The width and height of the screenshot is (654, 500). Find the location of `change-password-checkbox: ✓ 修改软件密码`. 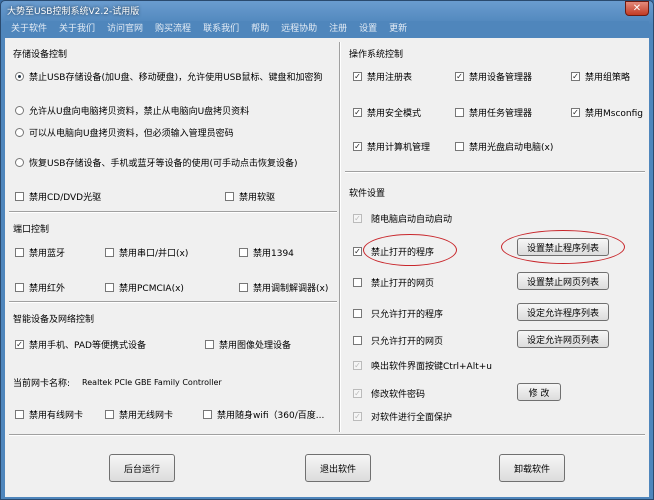

change-password-checkbox: ✓ 修改软件密码 is located at coordinates (389, 393).